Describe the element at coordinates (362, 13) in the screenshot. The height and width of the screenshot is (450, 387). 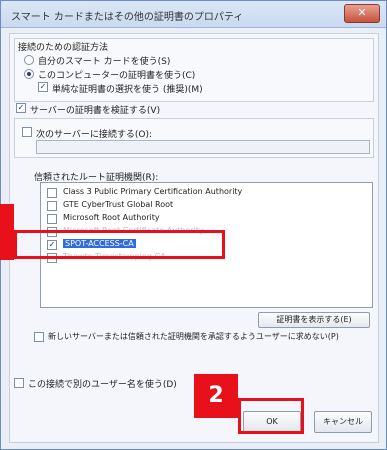
I see `close-button: ✕` at that location.